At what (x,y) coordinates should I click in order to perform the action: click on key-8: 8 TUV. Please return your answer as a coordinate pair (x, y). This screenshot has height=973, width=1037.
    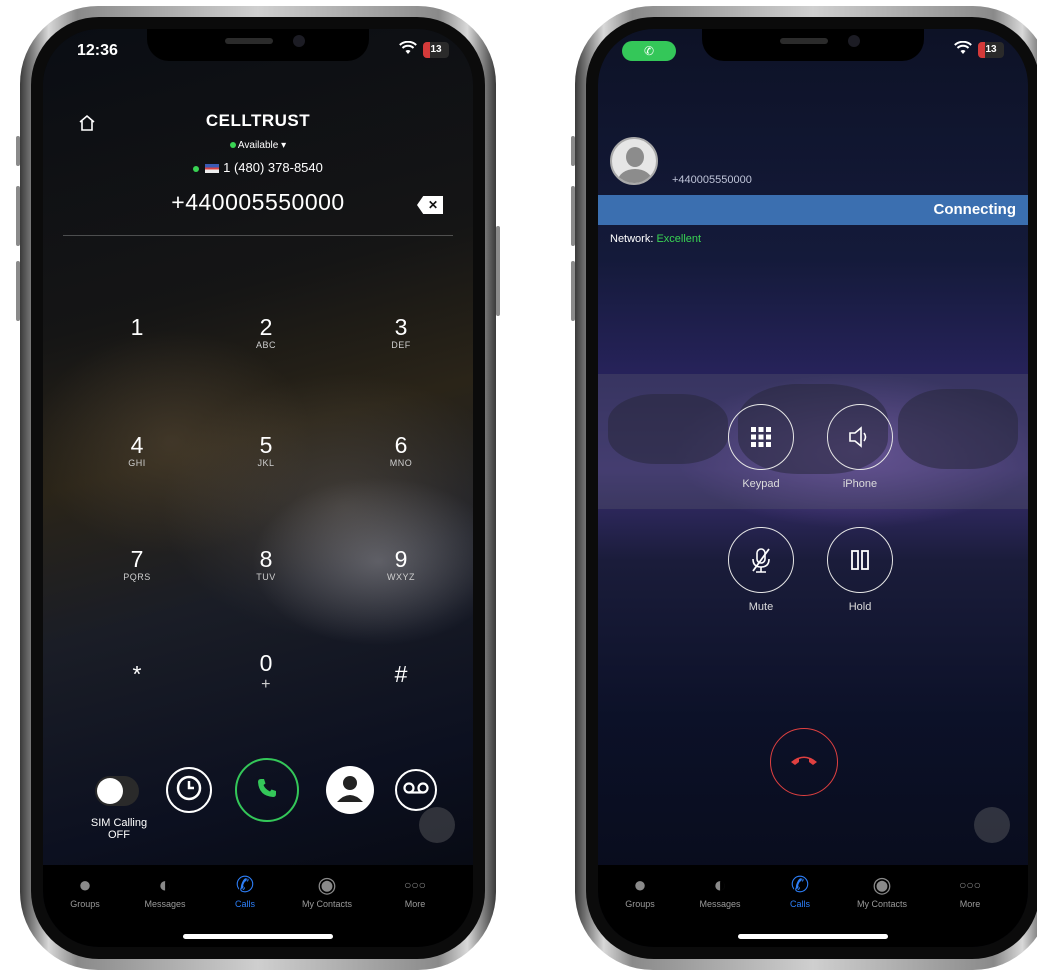
    Looking at the image, I should click on (266, 564).